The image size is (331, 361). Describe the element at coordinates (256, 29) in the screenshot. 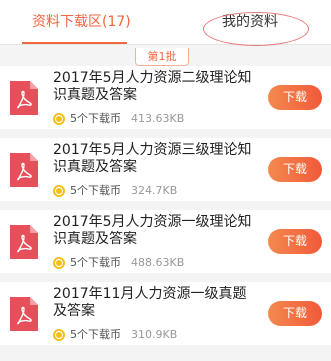

I see `highlight-ring` at that location.